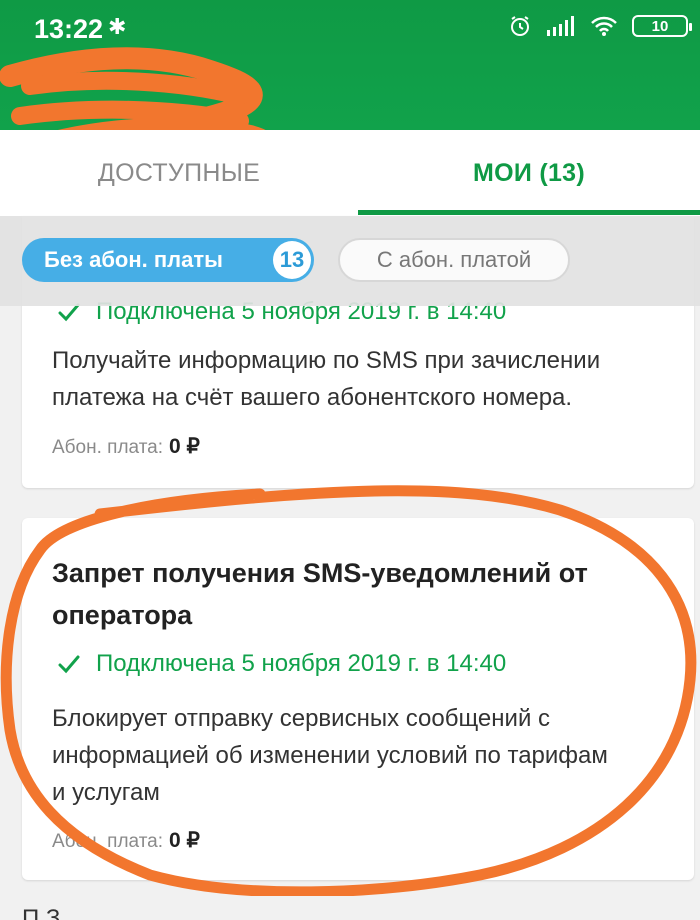 The height and width of the screenshot is (920, 700). I want to click on filter-free-count: 13, so click(292, 260).